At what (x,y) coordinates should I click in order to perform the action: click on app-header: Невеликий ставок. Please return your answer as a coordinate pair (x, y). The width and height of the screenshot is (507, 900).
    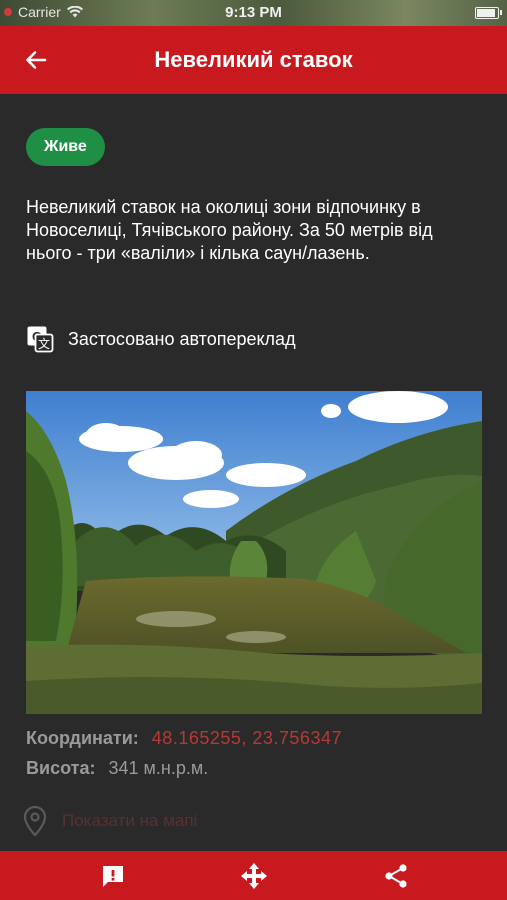
    Looking at the image, I should click on (253, 60).